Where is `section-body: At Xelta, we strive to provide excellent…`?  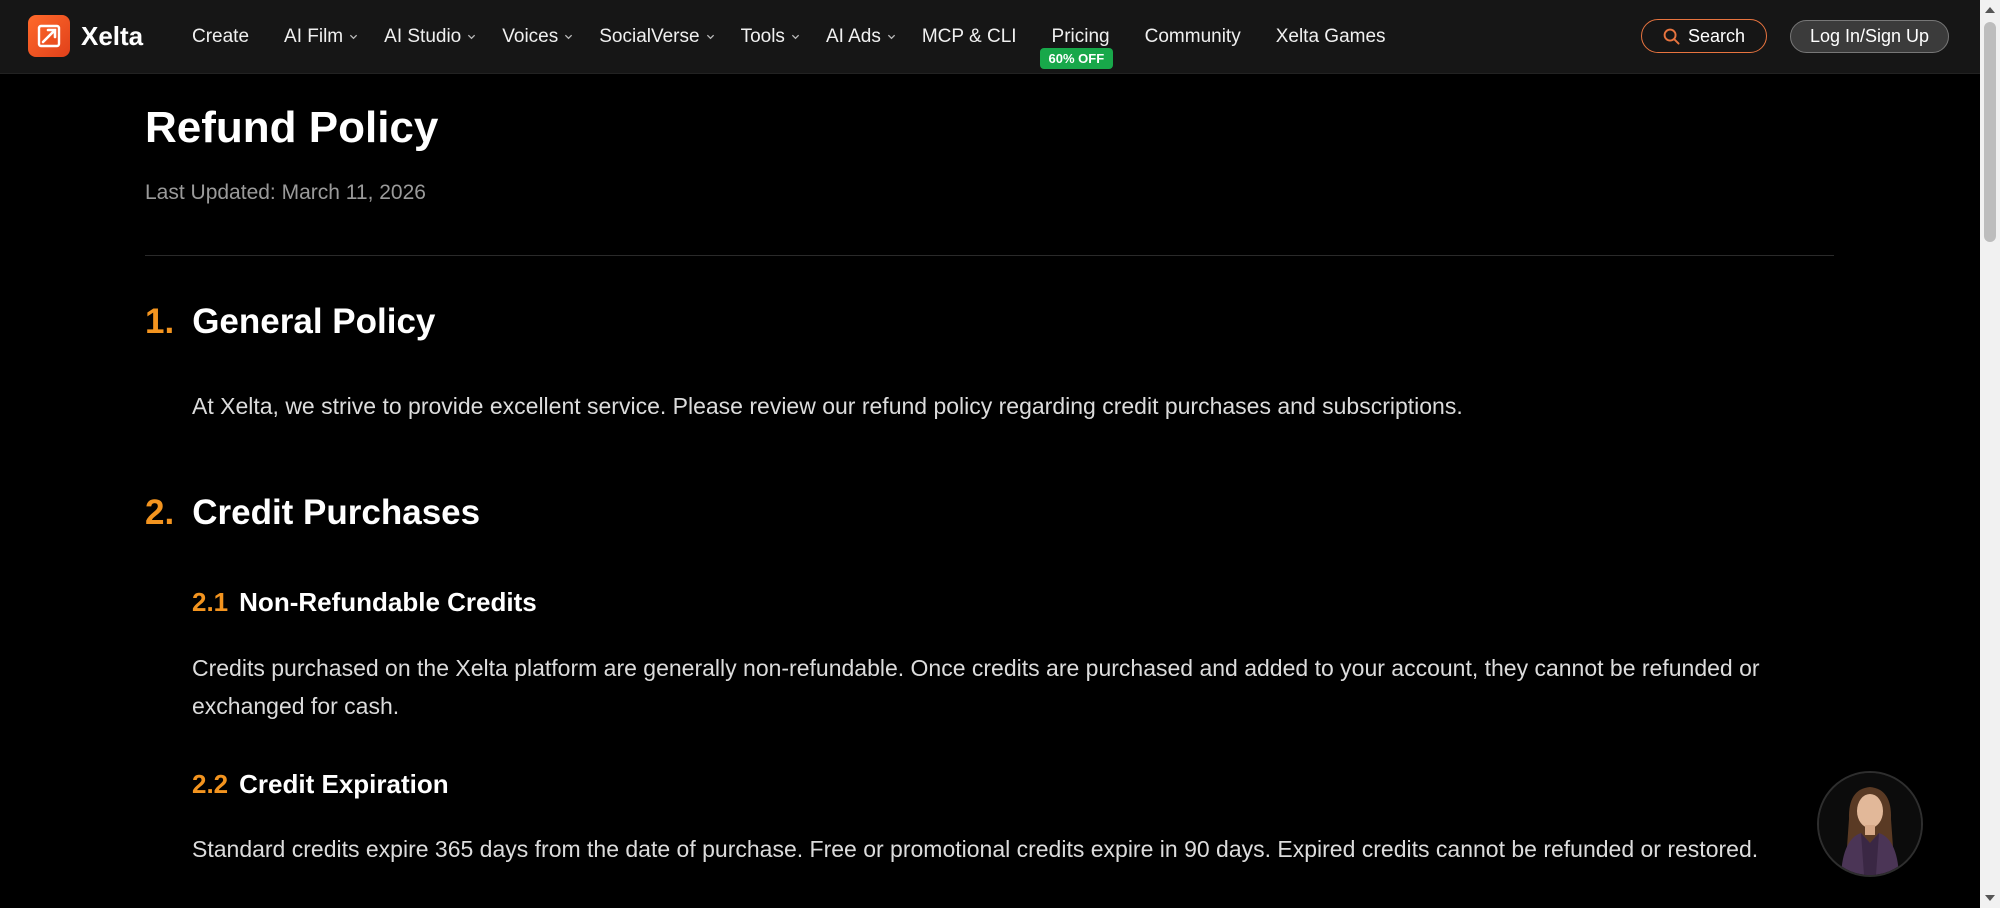 section-body: At Xelta, we strive to provide excellent… is located at coordinates (827, 406).